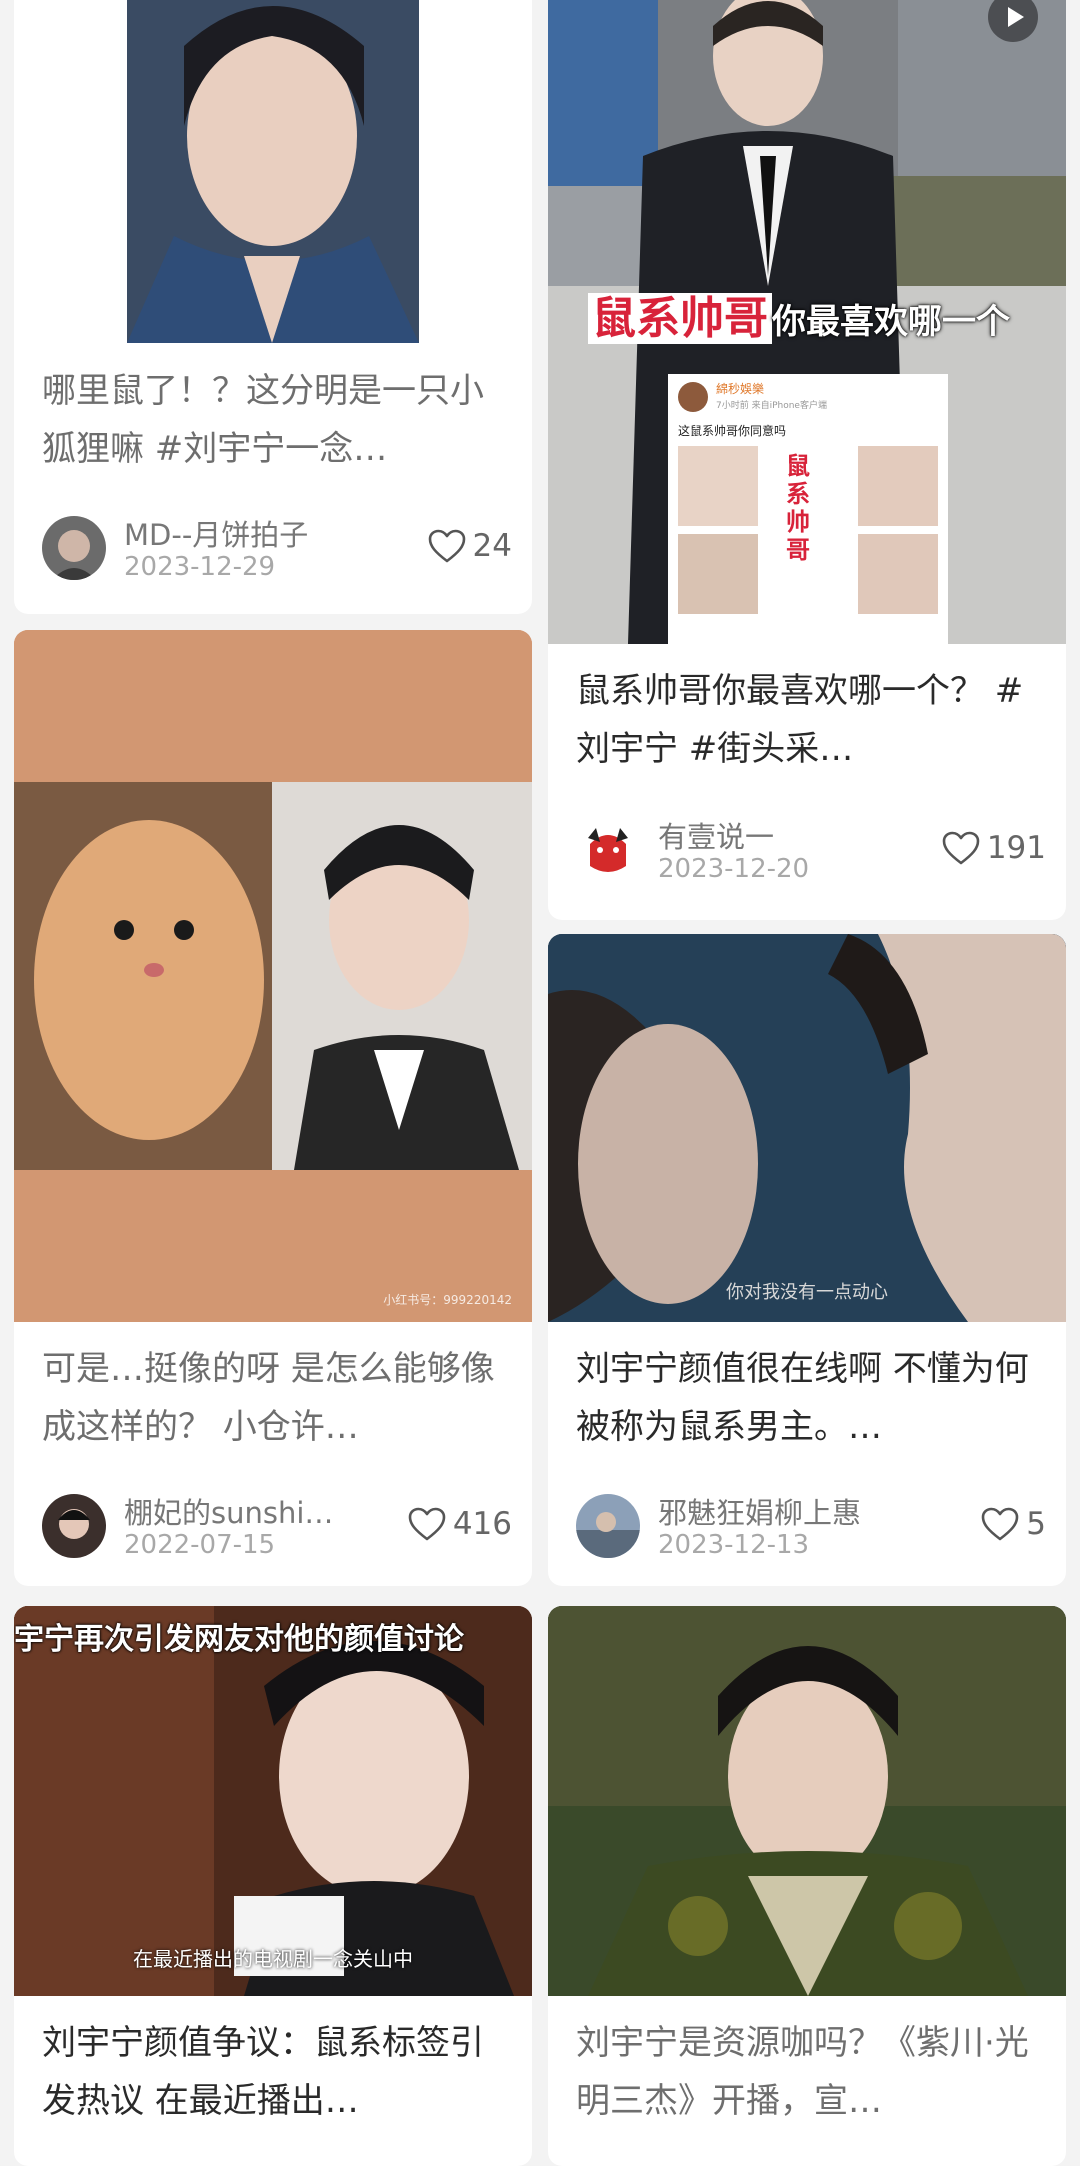  I want to click on cover-caption-text: 你最喜欢哪一个, so click(891, 322).